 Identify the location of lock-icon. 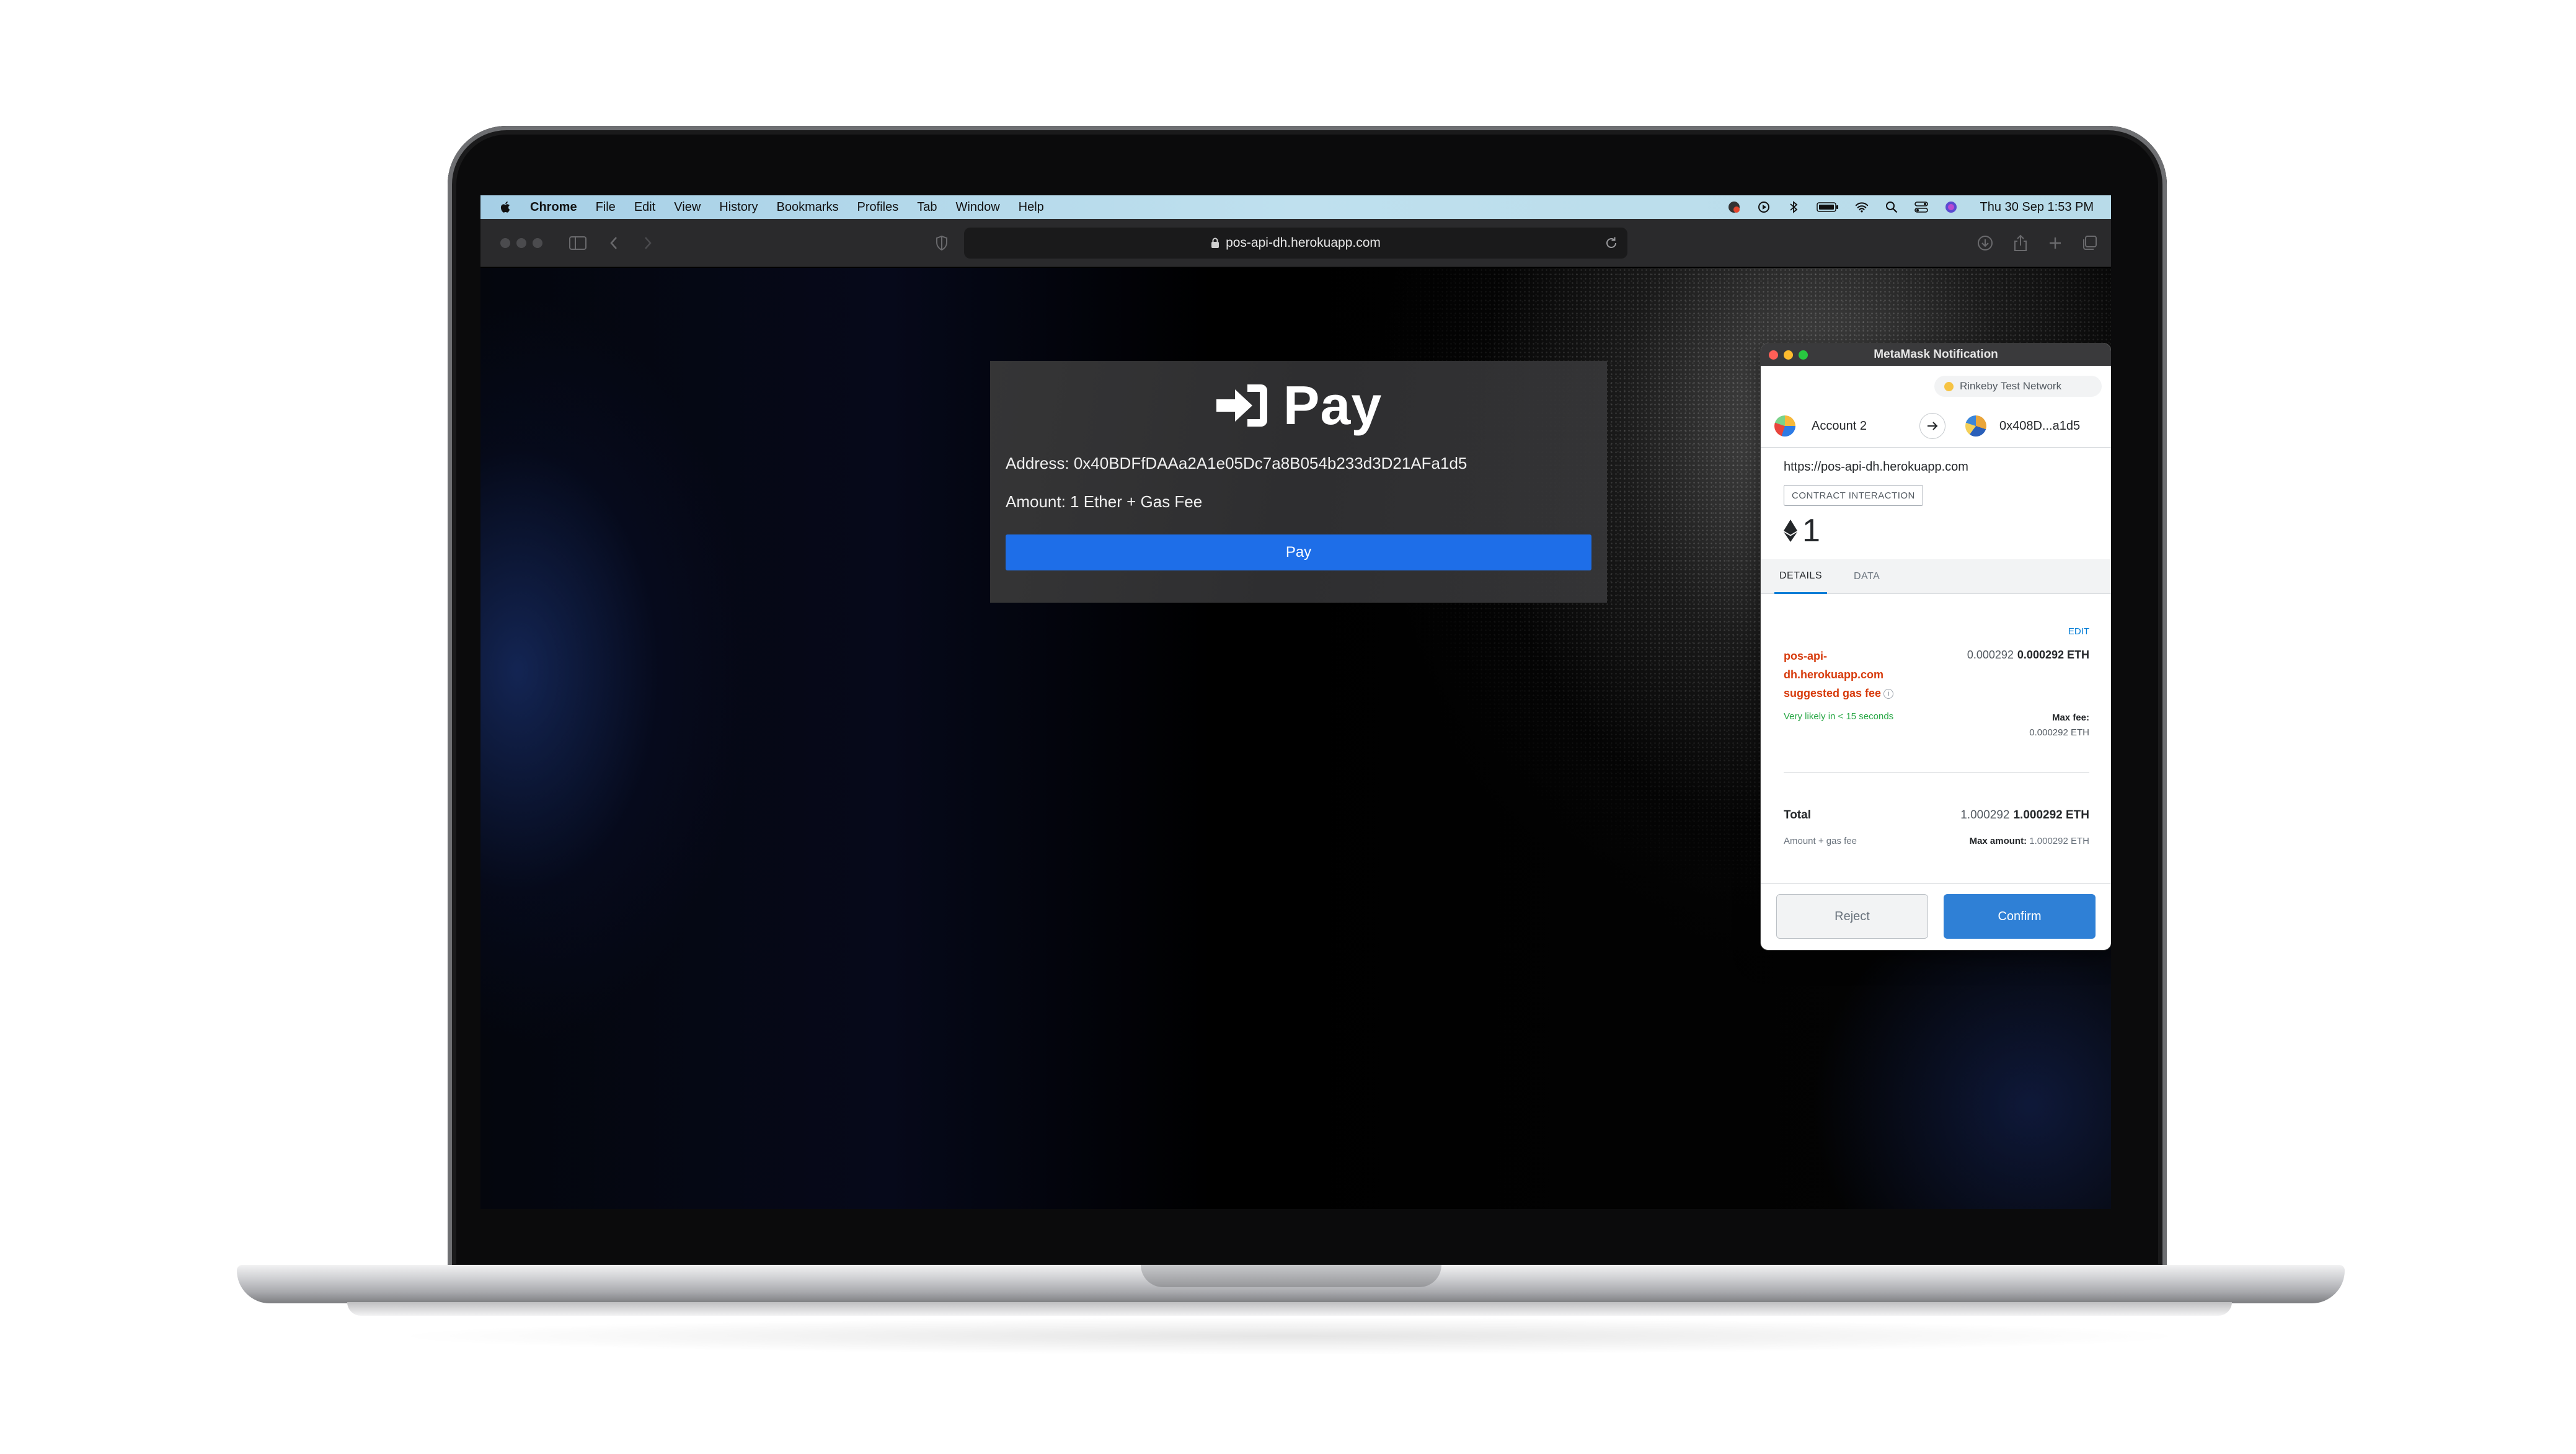
(1215, 242).